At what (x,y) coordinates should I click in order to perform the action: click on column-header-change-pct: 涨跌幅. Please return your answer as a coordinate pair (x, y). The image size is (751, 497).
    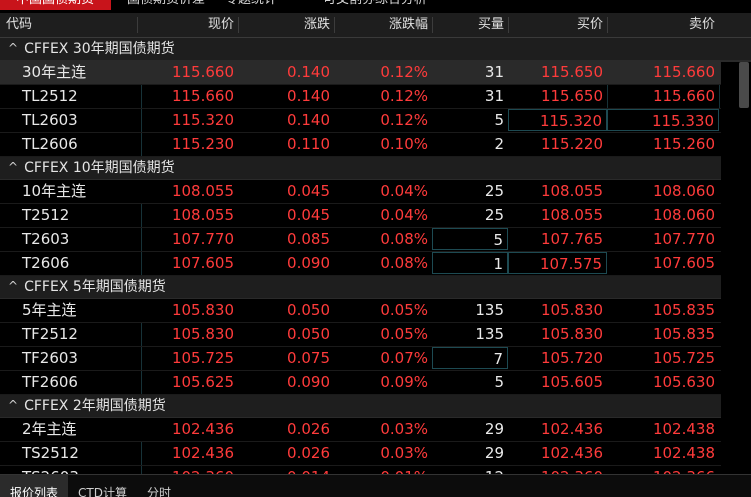
    Looking at the image, I should click on (383, 25).